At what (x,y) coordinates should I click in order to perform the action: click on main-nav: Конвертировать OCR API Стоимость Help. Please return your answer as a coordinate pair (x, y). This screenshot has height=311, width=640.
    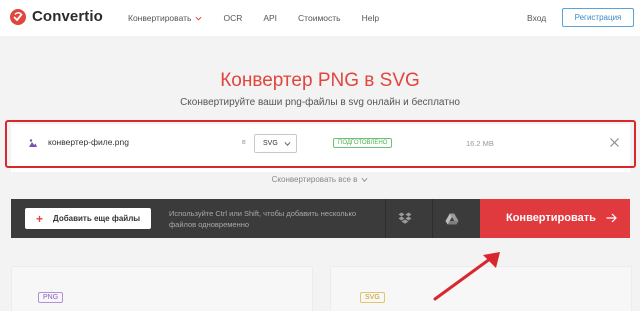
    Looking at the image, I should click on (264, 18).